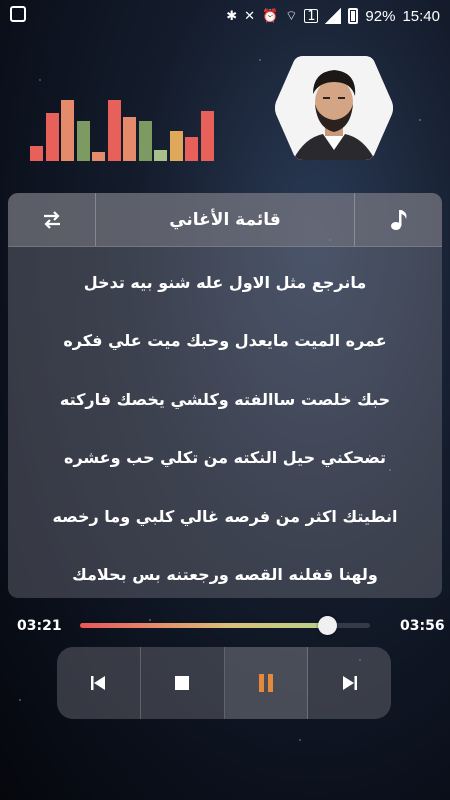  Describe the element at coordinates (225, 575) in the screenshot. I see `lyric-line: ولهنا قفلنه القصه ورجعتنه بس بحلامك` at that location.